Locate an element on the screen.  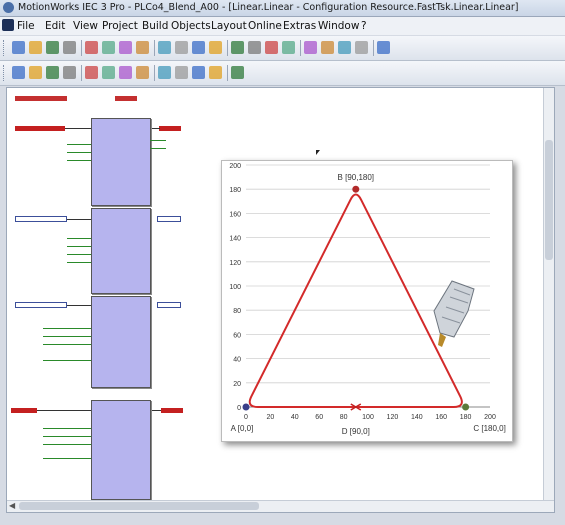
zoom-in-icon is located at coordinates (164, 47).